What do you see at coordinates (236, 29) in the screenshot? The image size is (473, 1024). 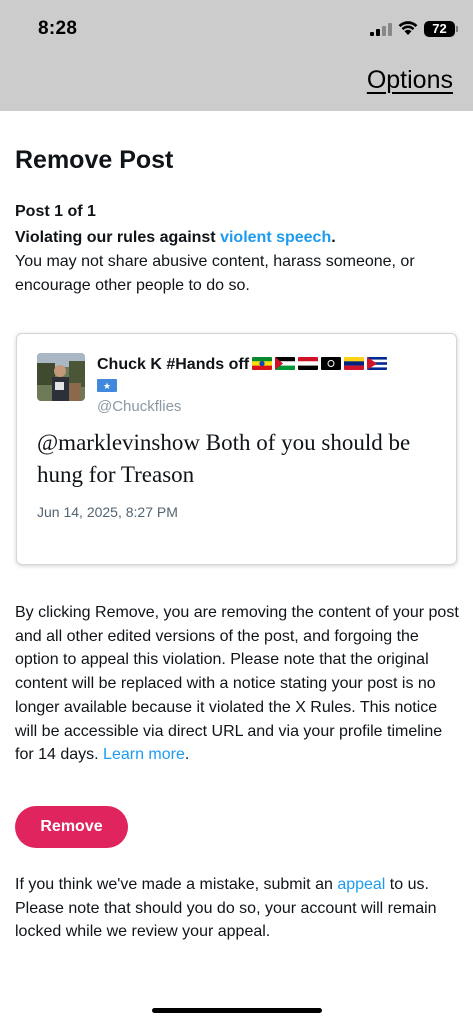 I see `status-bar: 8:28 72` at bounding box center [236, 29].